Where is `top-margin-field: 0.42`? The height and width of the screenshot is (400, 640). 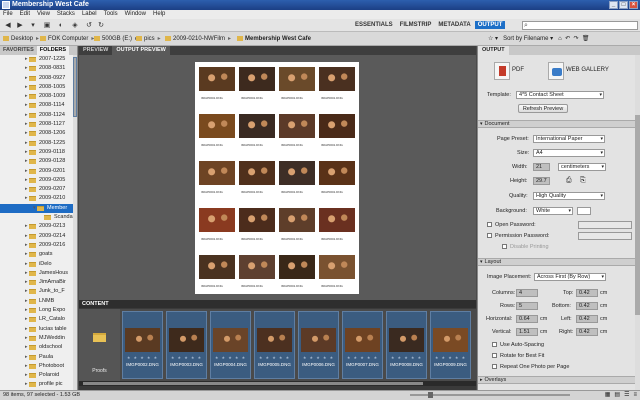
top-margin-field: 0.42 is located at coordinates (587, 293).